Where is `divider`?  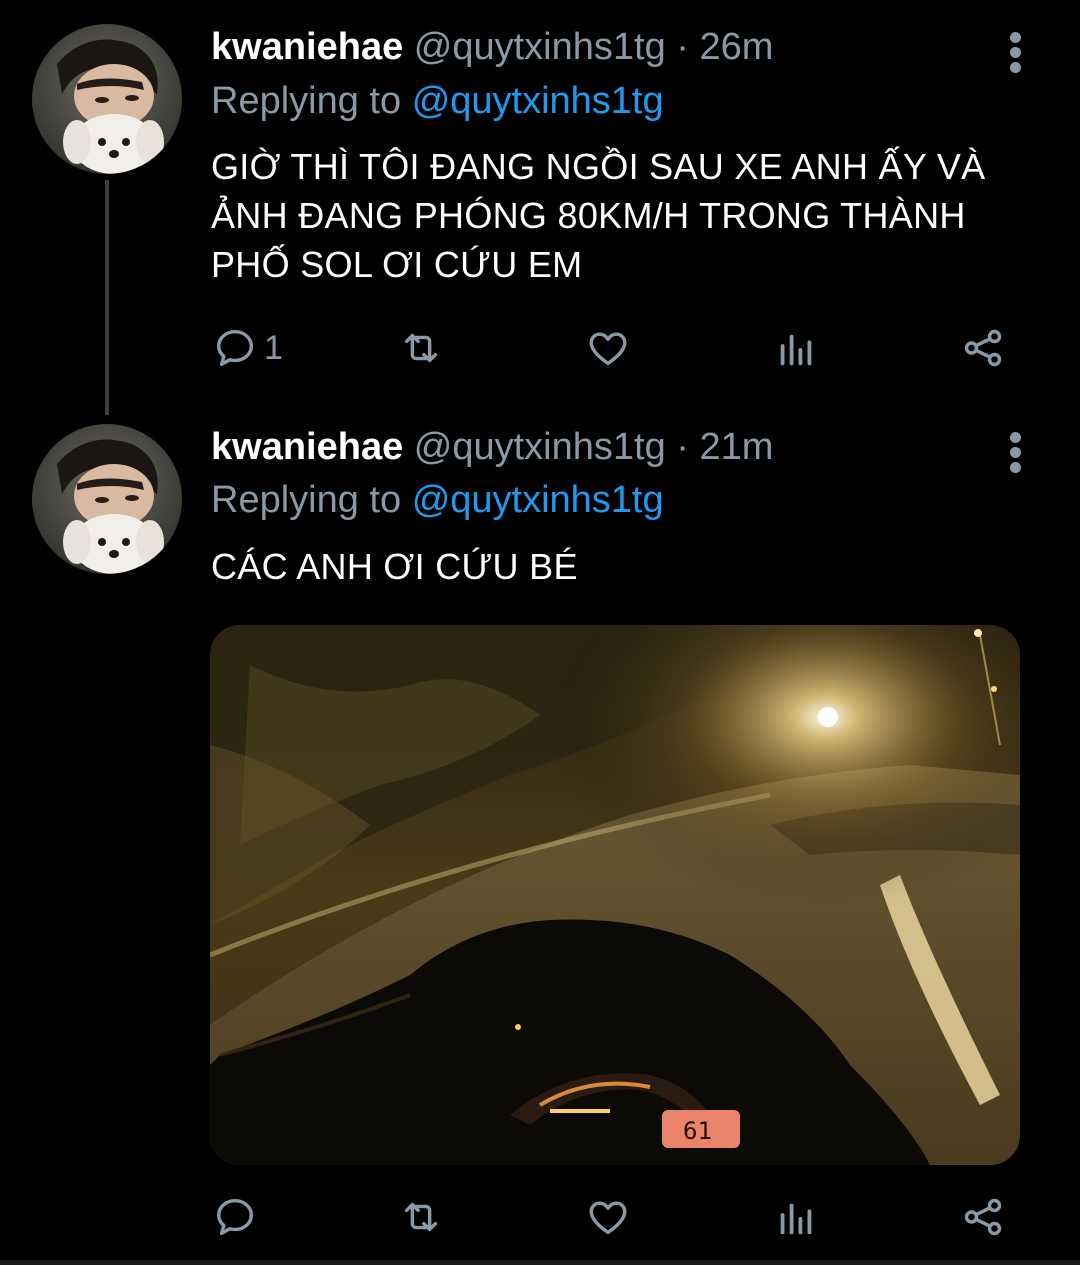 divider is located at coordinates (540, 1262).